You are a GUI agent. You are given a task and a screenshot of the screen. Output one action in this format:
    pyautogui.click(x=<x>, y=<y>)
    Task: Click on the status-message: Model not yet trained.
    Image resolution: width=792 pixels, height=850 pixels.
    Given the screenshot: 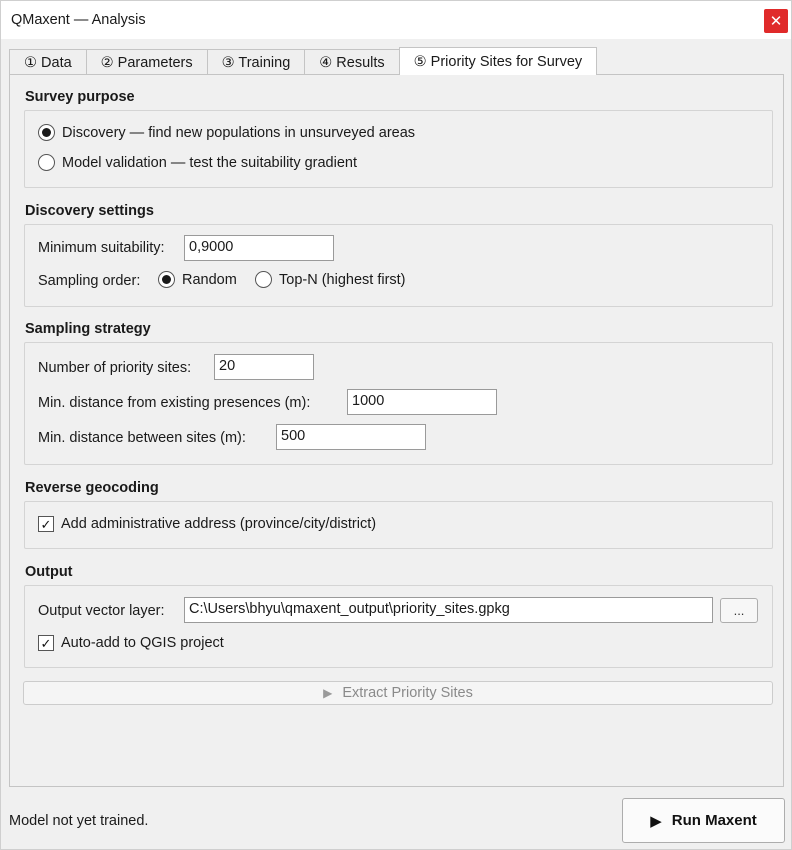 What is the action you would take?
    pyautogui.click(x=79, y=821)
    